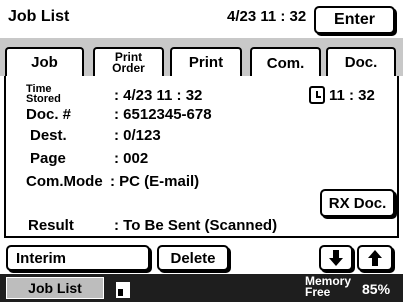 The width and height of the screenshot is (403, 302). I want to click on tab-doc: Doc., so click(361, 61).